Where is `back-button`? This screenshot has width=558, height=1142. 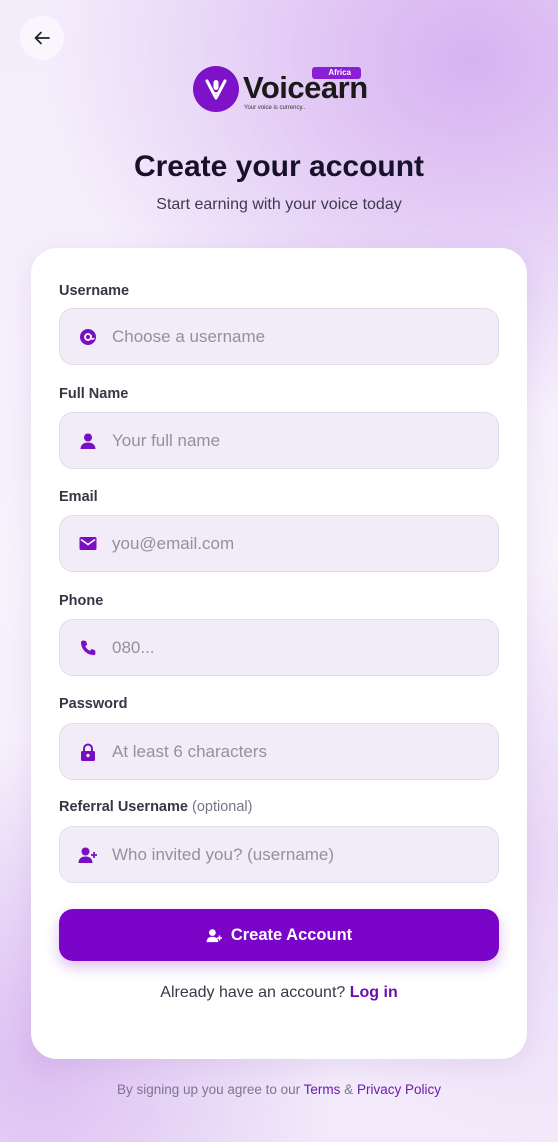 back-button is located at coordinates (42, 38).